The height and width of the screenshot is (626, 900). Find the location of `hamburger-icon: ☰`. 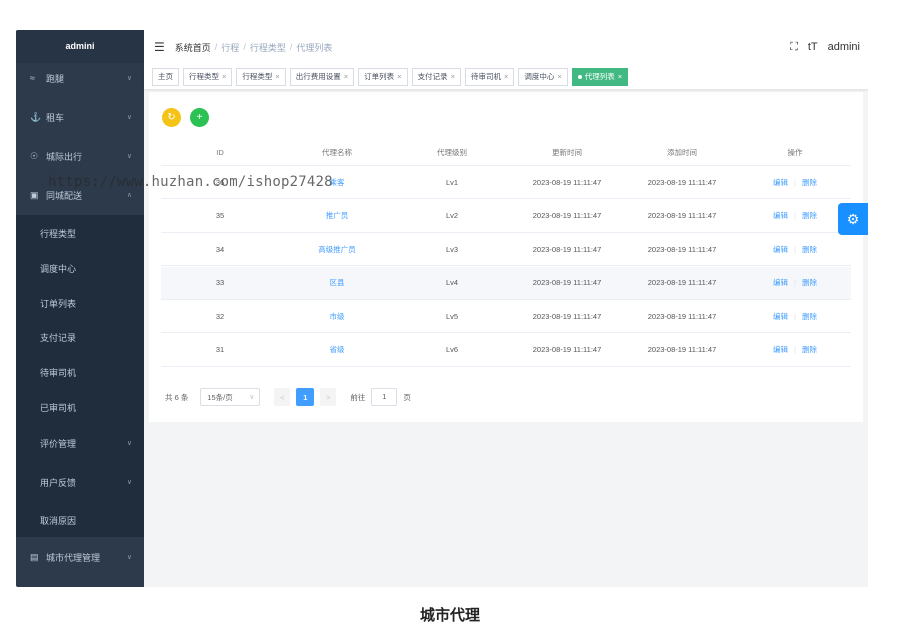

hamburger-icon: ☰ is located at coordinates (159, 47).